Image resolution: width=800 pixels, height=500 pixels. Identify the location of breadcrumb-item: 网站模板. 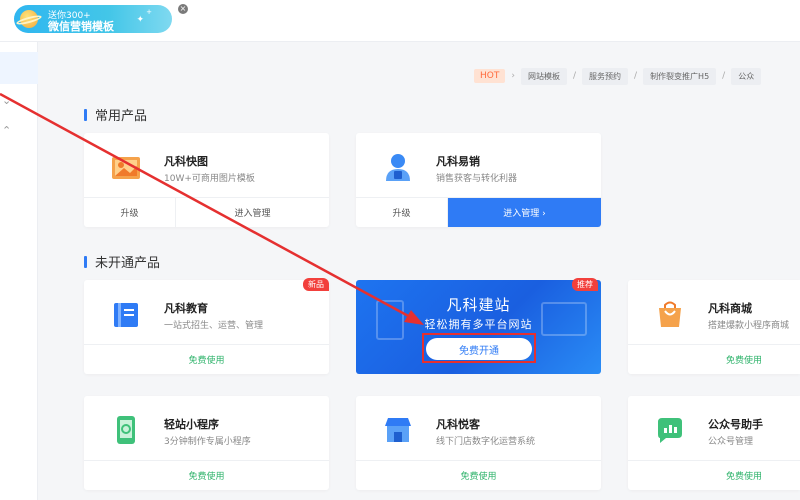
(543, 76).